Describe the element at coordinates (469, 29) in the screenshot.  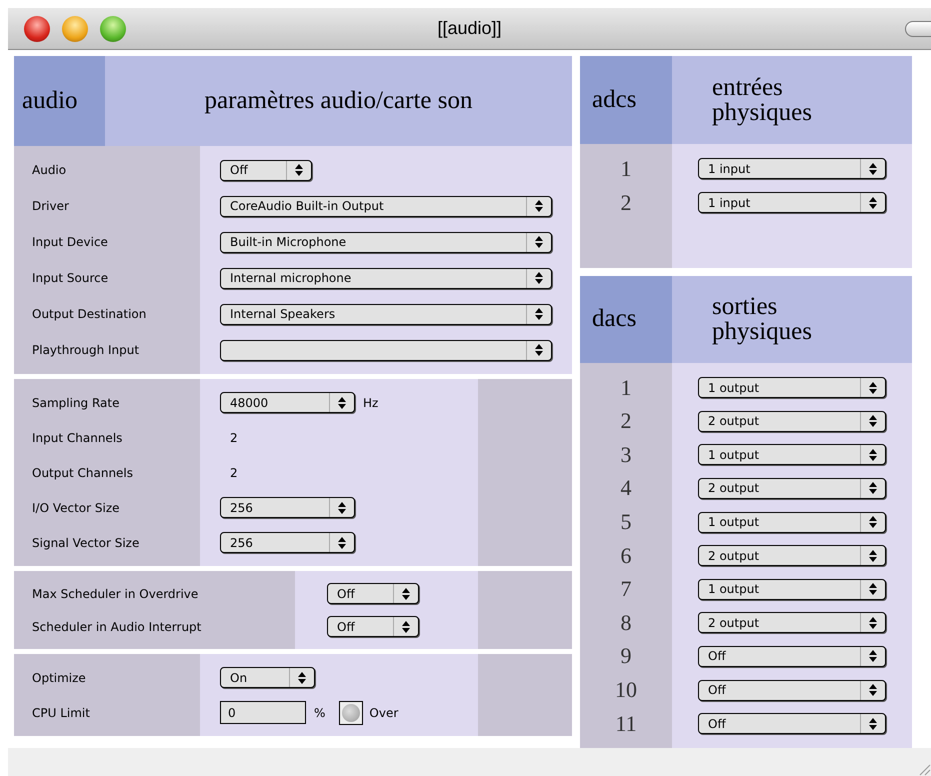
I see `window-title: [[audio]]` at that location.